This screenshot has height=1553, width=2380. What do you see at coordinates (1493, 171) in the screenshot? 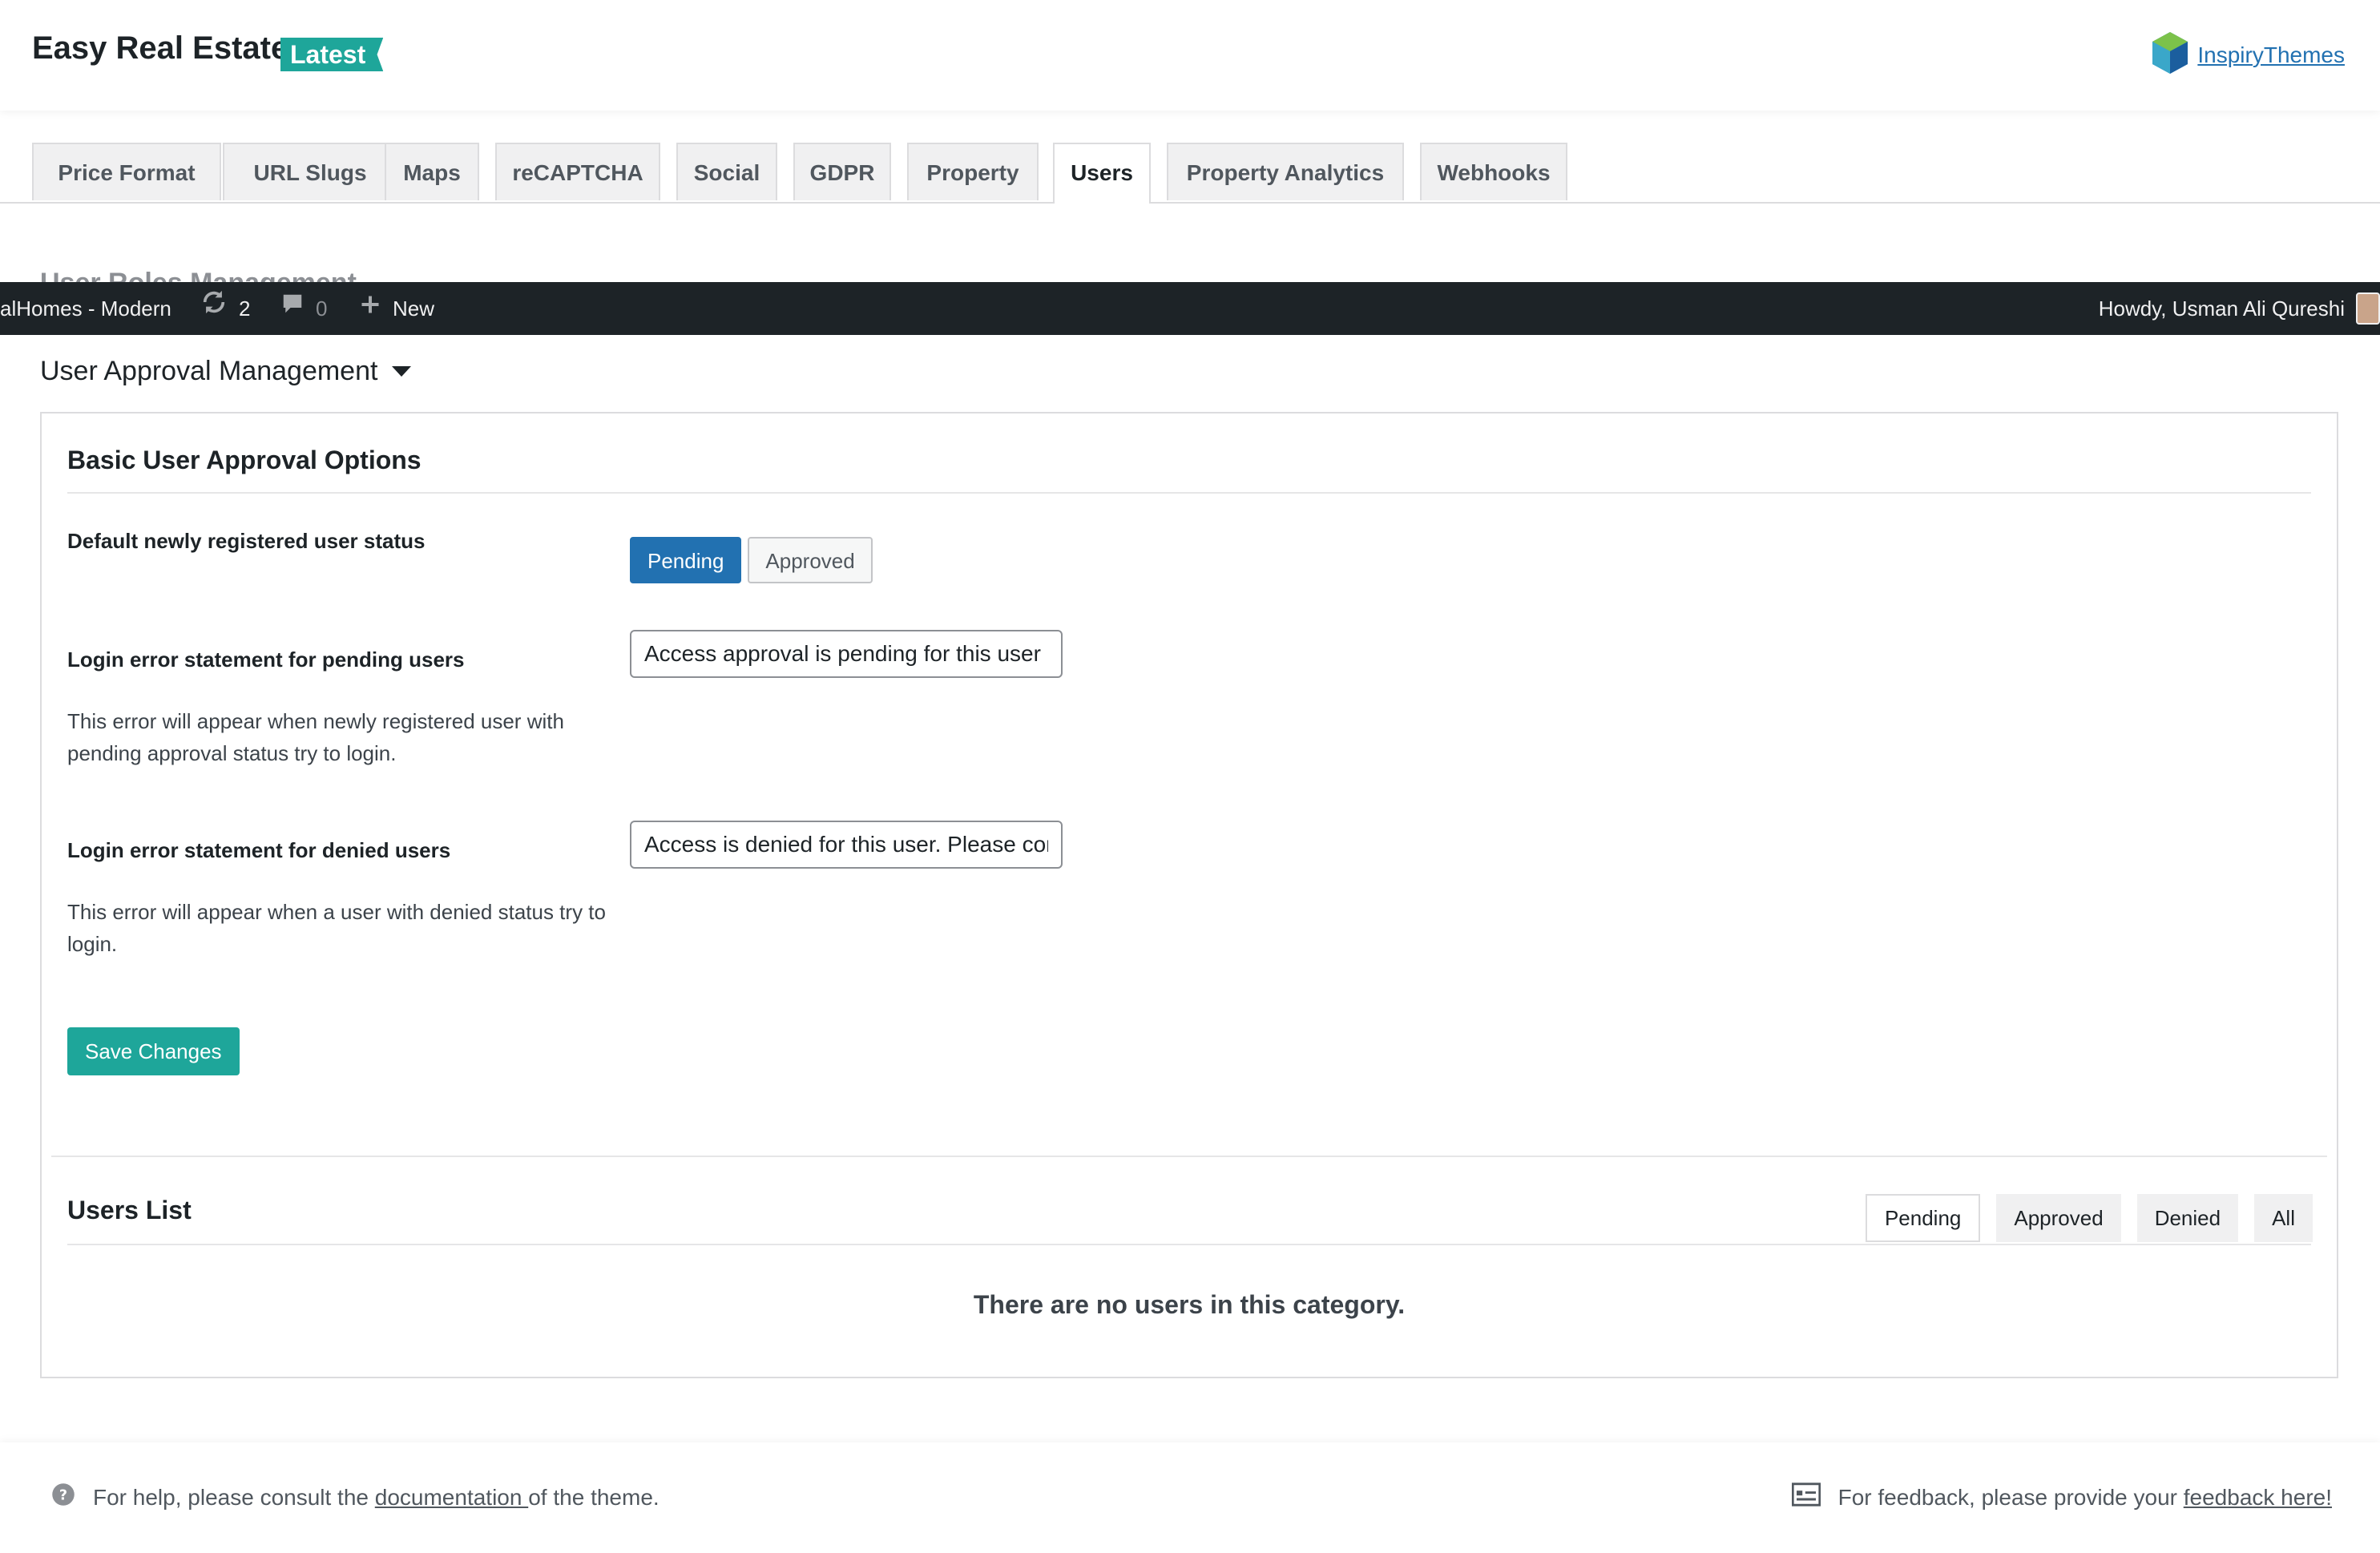
I see `tab-webhooks: Webhooks` at bounding box center [1493, 171].